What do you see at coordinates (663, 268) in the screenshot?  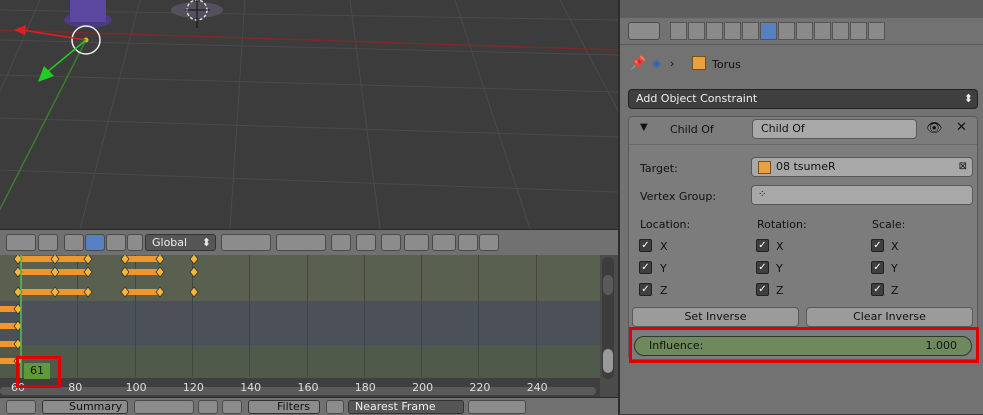 I see `location-y-label: Y` at bounding box center [663, 268].